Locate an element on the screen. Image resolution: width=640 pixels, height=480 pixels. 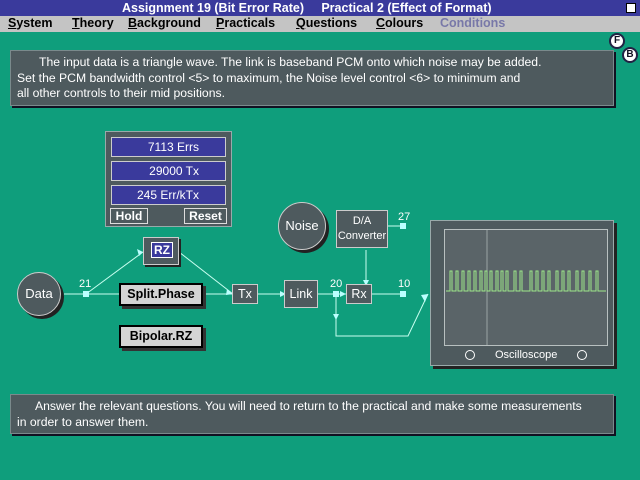
reset-button: Reset is located at coordinates (205, 216).